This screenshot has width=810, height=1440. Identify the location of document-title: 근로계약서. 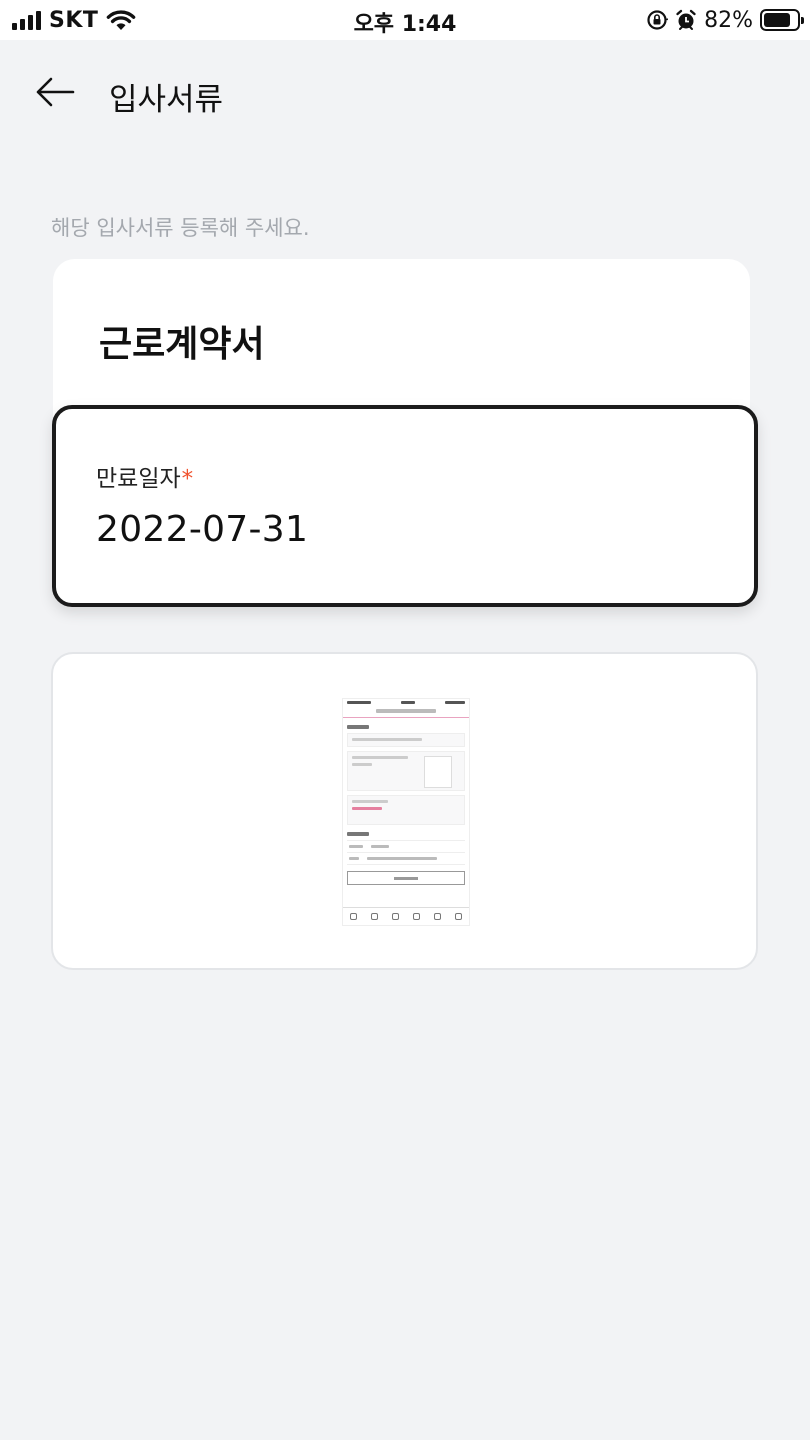
(182, 344).